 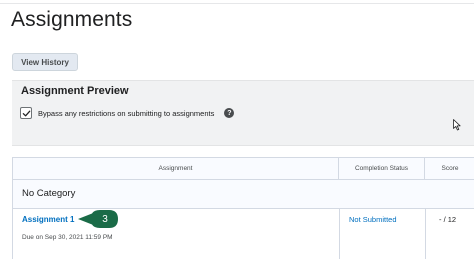 I want to click on view-history-button: View History, so click(x=45, y=62).